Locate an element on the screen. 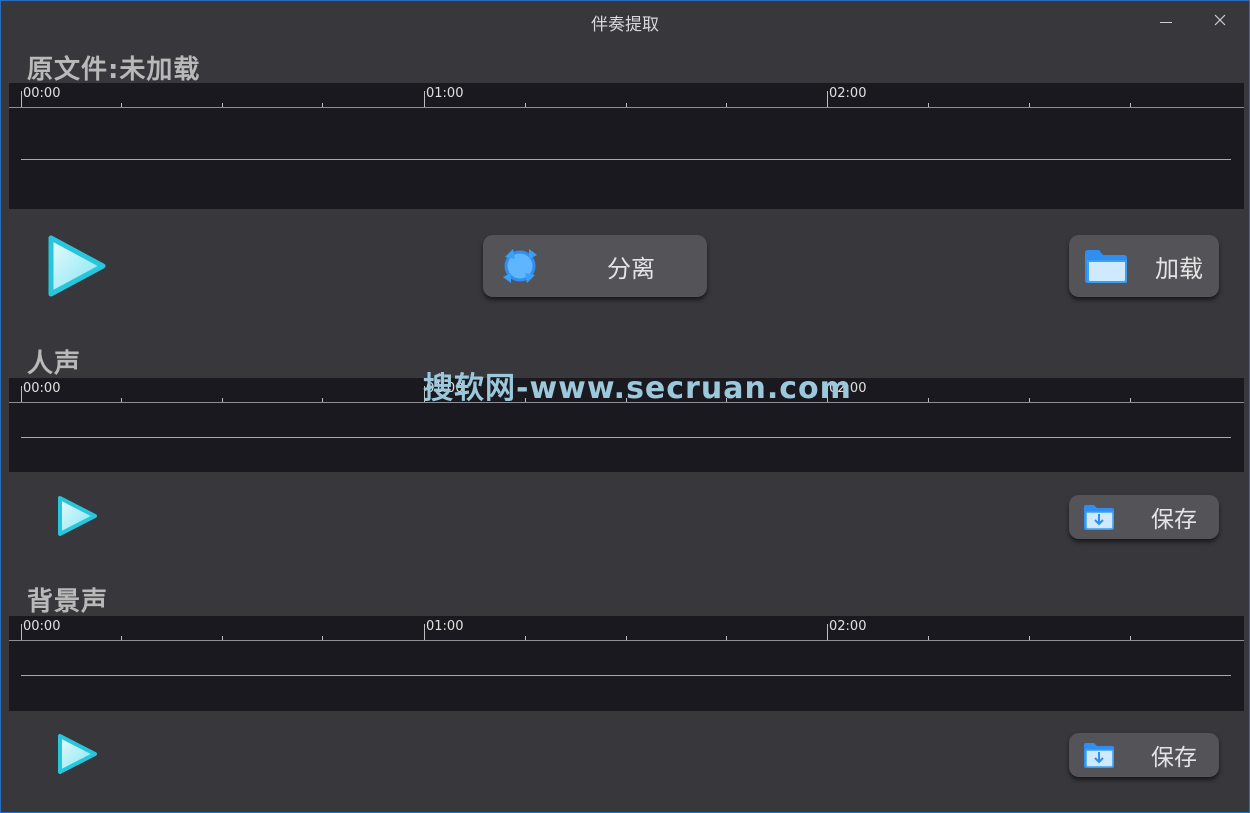  minimize-icon is located at coordinates (1166, 22).